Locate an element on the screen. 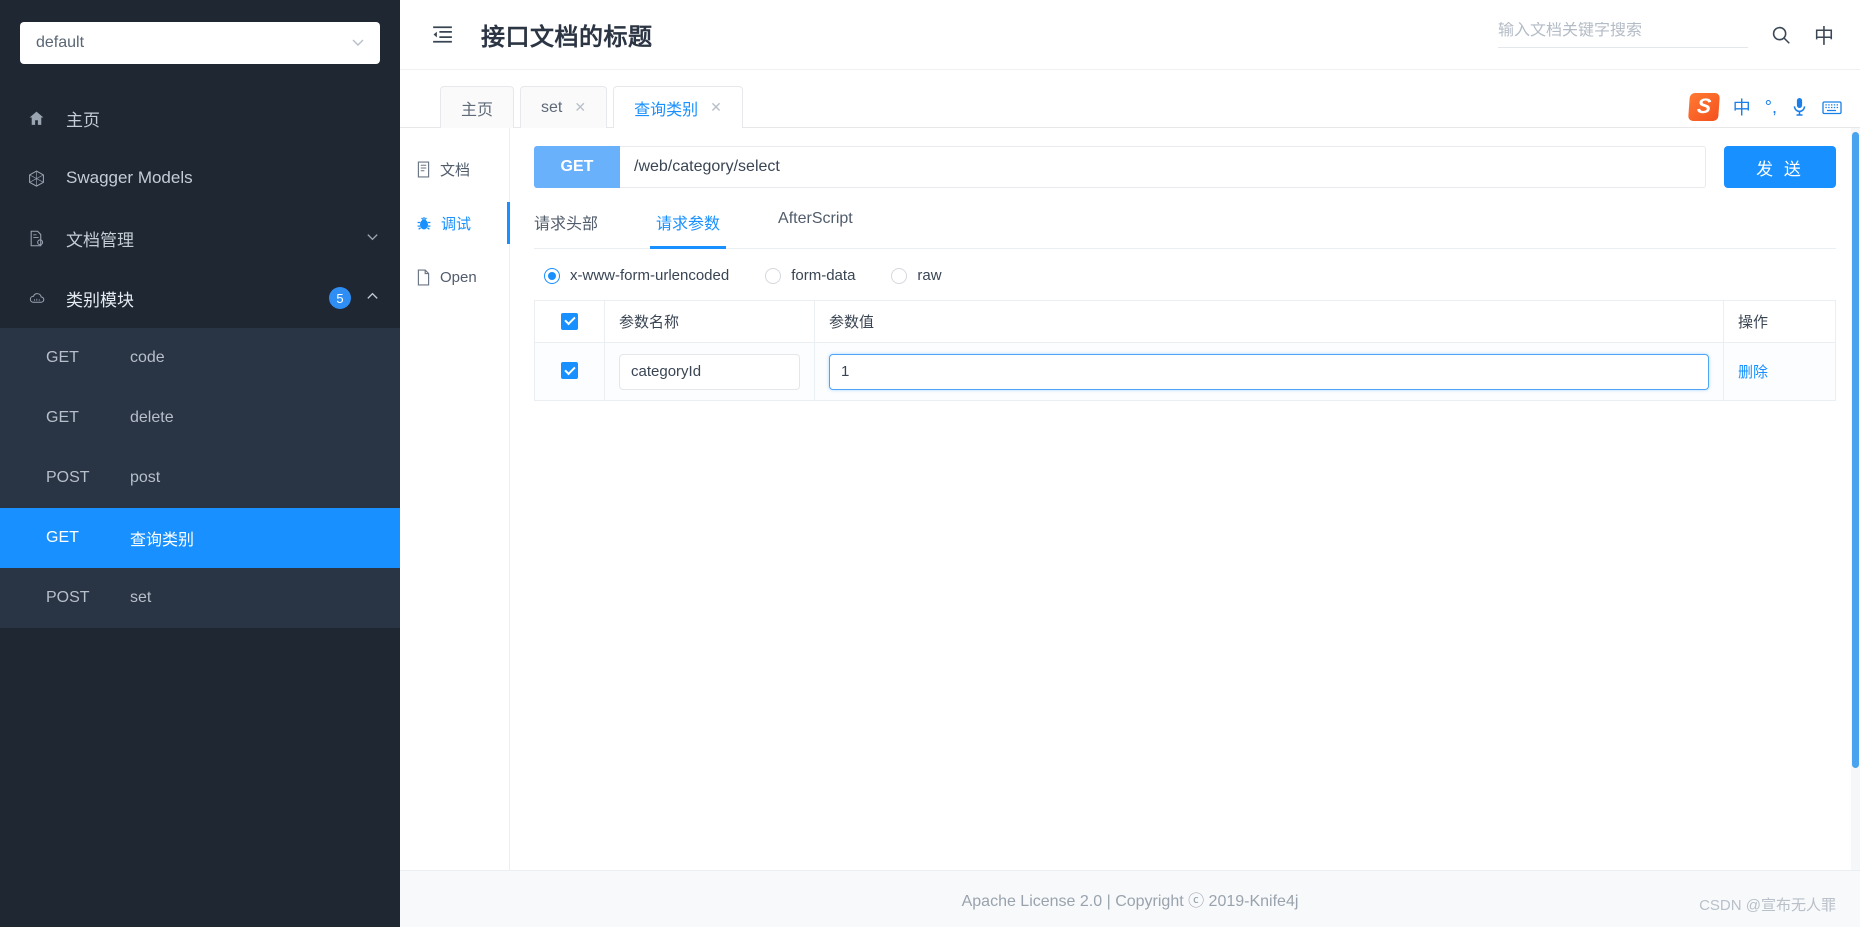 This screenshot has width=1860, height=927. vertical-scrollbar is located at coordinates (1855, 499).